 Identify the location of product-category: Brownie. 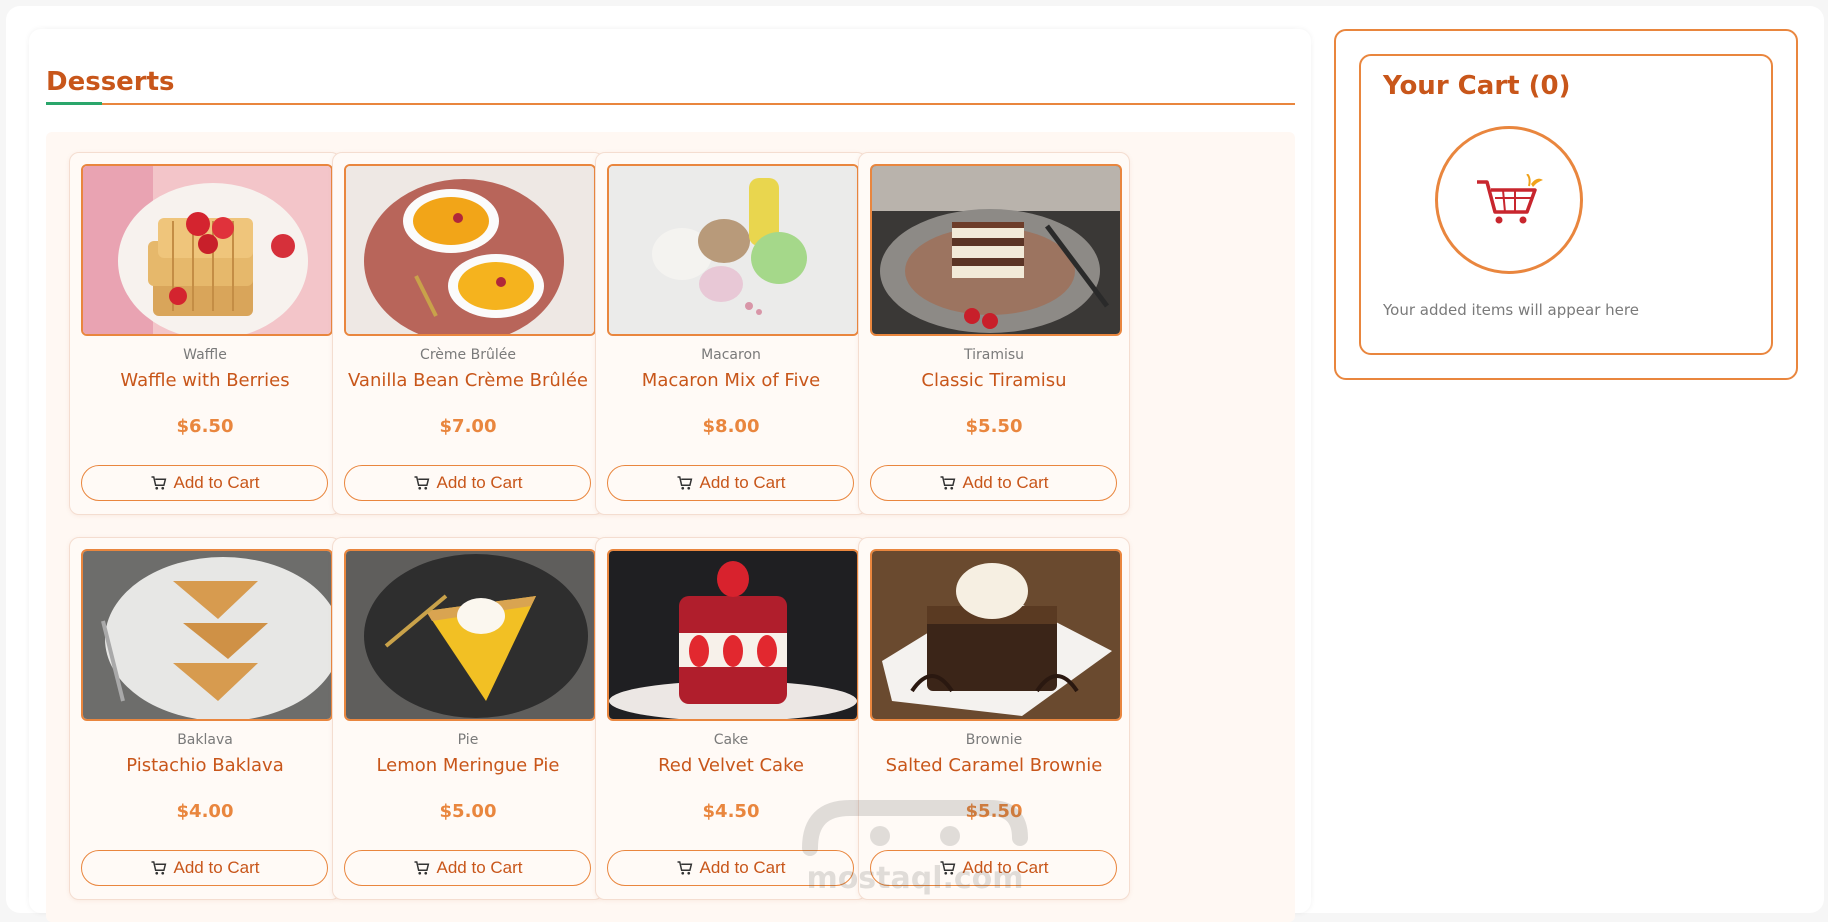
(994, 740).